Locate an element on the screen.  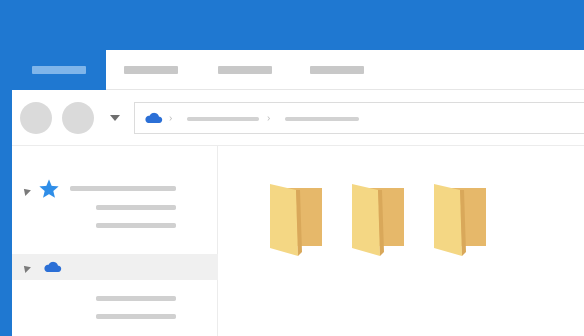
window-border is located at coordinates (6, 168).